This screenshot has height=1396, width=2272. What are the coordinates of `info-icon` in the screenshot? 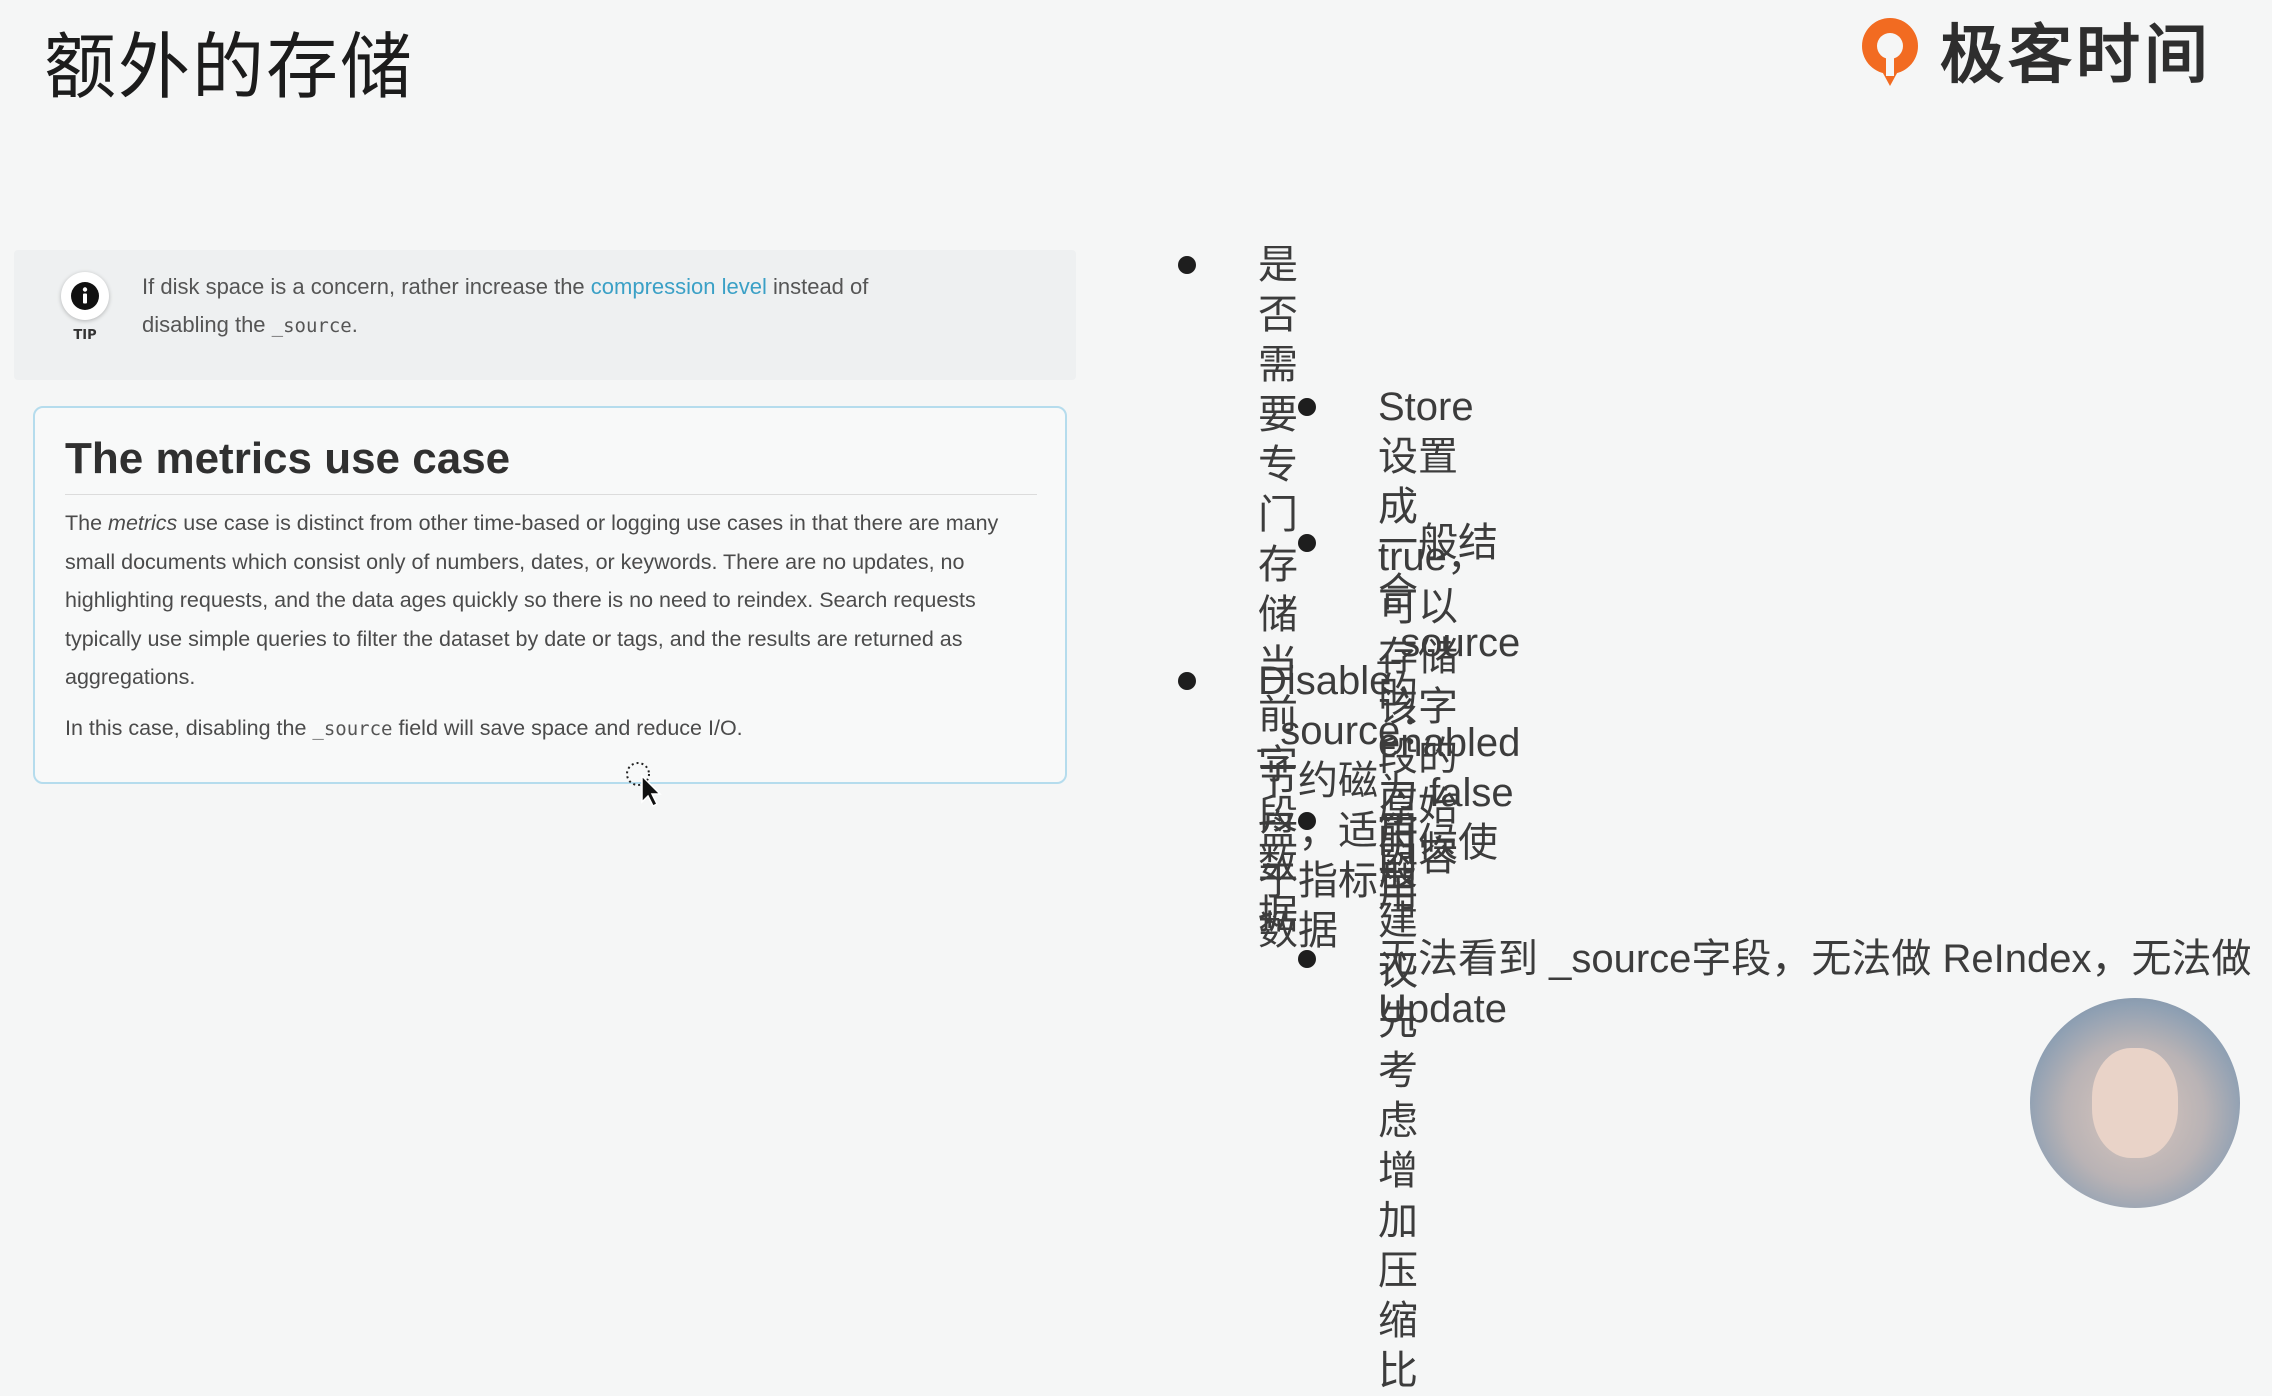 It's located at (85, 296).